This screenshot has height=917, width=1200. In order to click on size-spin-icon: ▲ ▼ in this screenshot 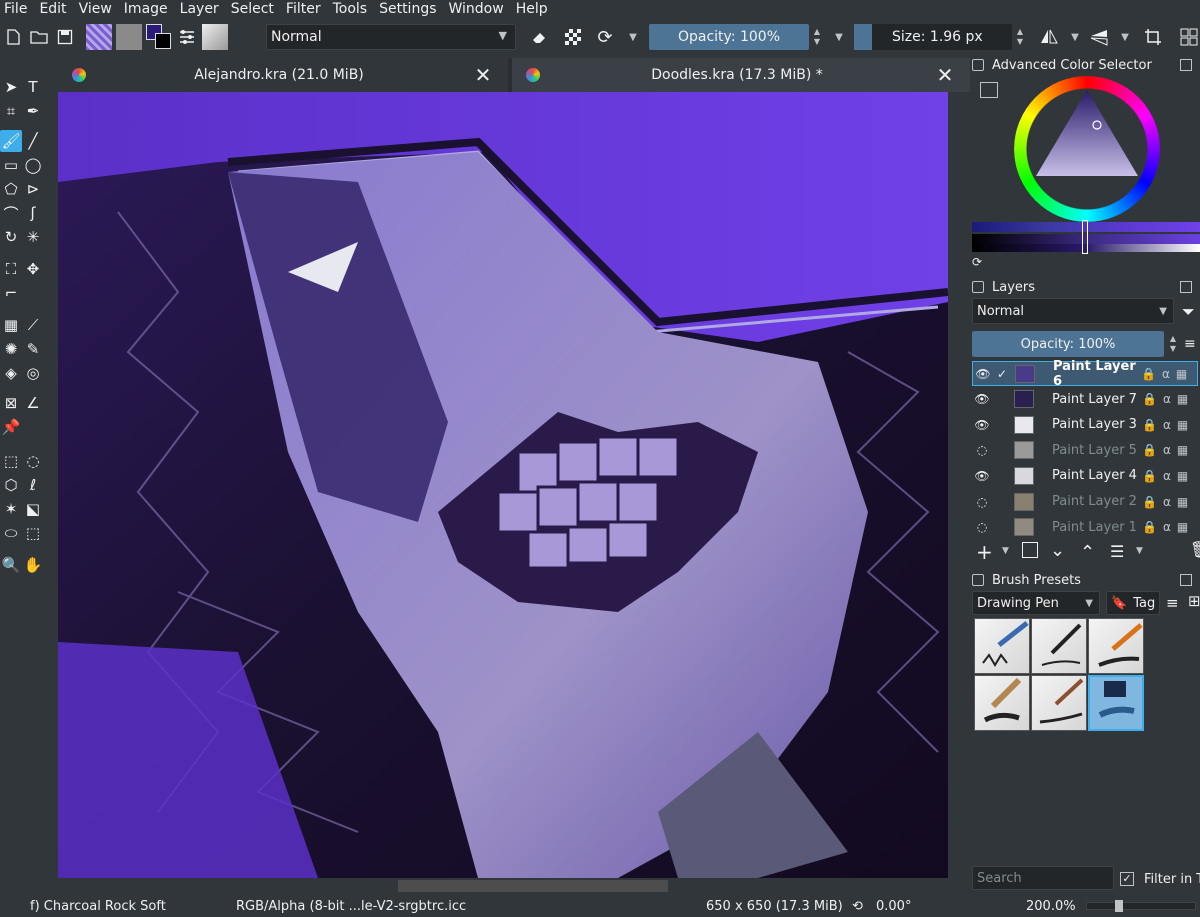, I will do `click(1020, 37)`.